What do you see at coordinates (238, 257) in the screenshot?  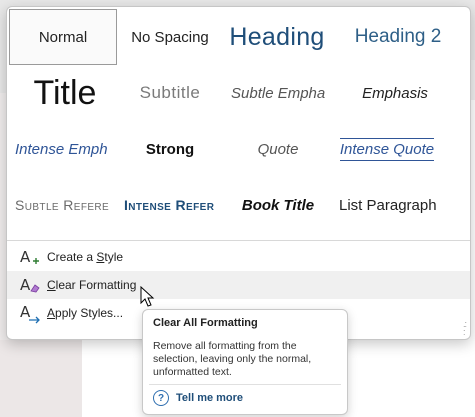 I see `create-style-menu-item: A Create a Style` at bounding box center [238, 257].